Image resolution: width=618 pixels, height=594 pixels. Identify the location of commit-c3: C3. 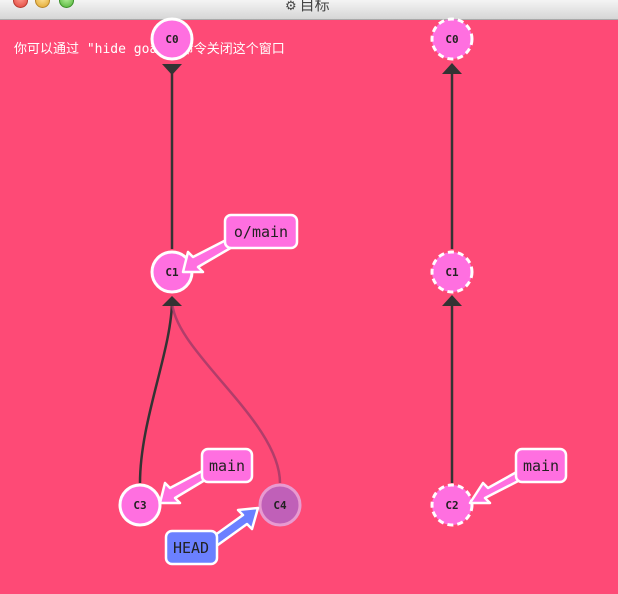
(140, 505).